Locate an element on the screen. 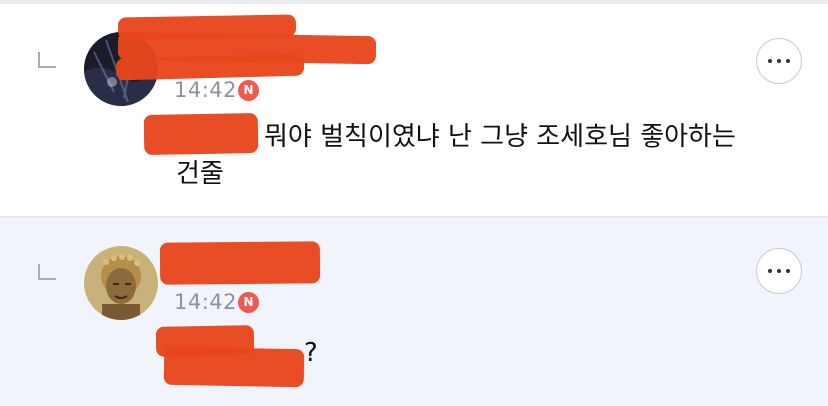  avatar is located at coordinates (121, 283).